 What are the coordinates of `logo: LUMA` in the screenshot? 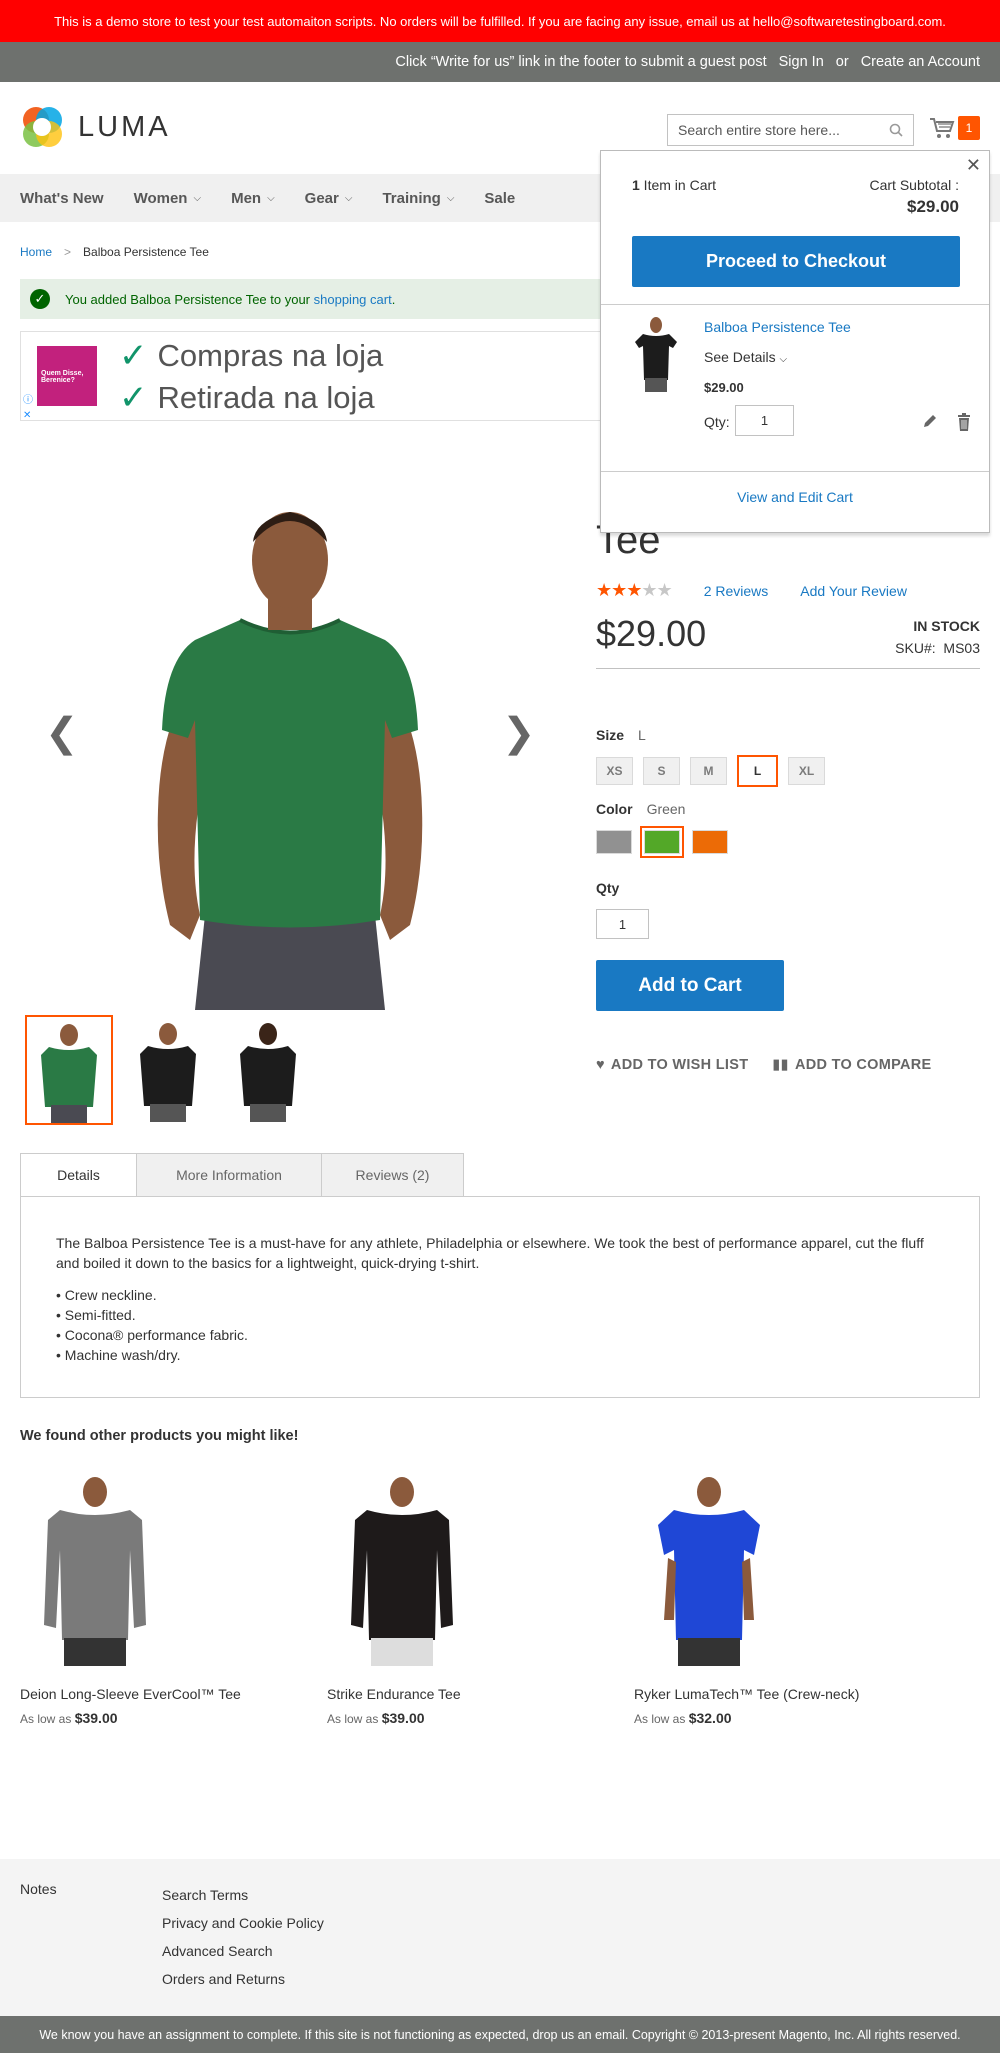 It's located at (95, 127).